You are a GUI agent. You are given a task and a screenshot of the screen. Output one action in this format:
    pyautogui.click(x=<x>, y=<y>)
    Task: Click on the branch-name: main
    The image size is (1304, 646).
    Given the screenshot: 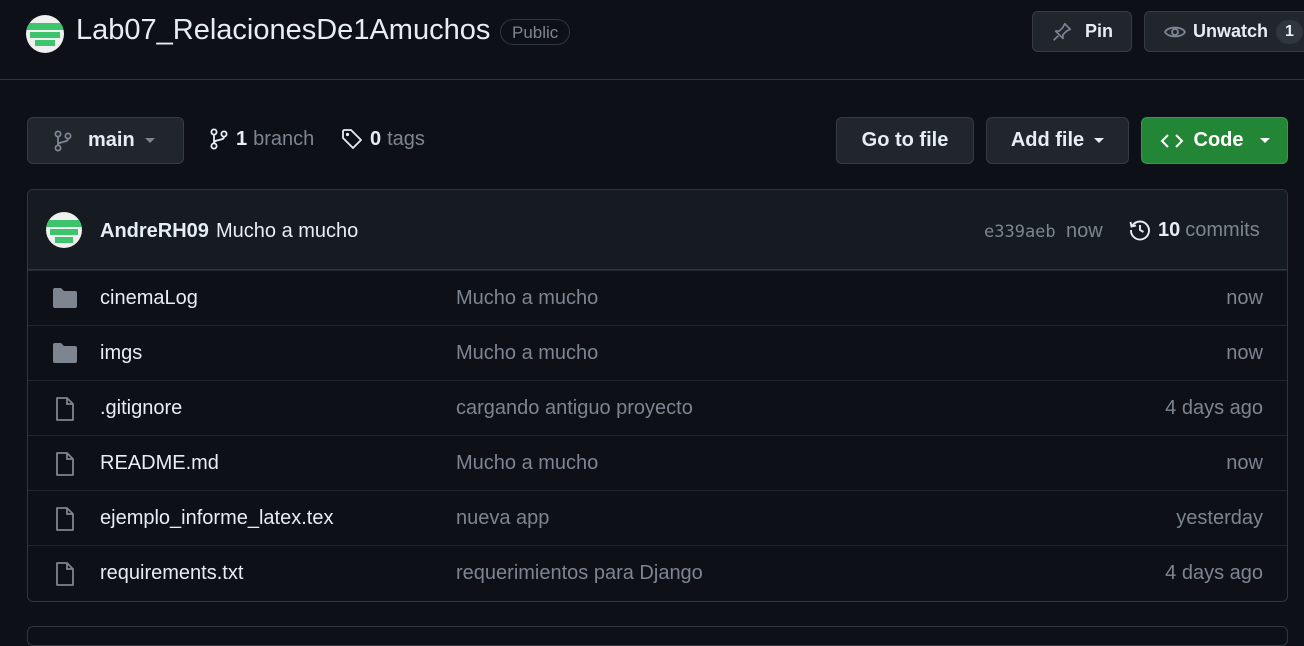 What is the action you would take?
    pyautogui.click(x=111, y=140)
    